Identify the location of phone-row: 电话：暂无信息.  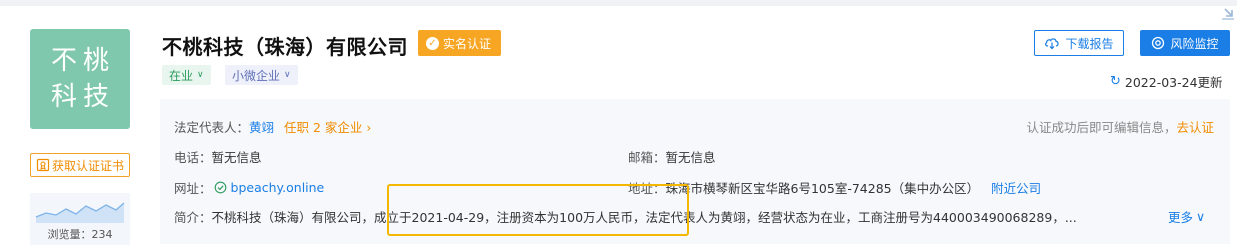
(218, 156).